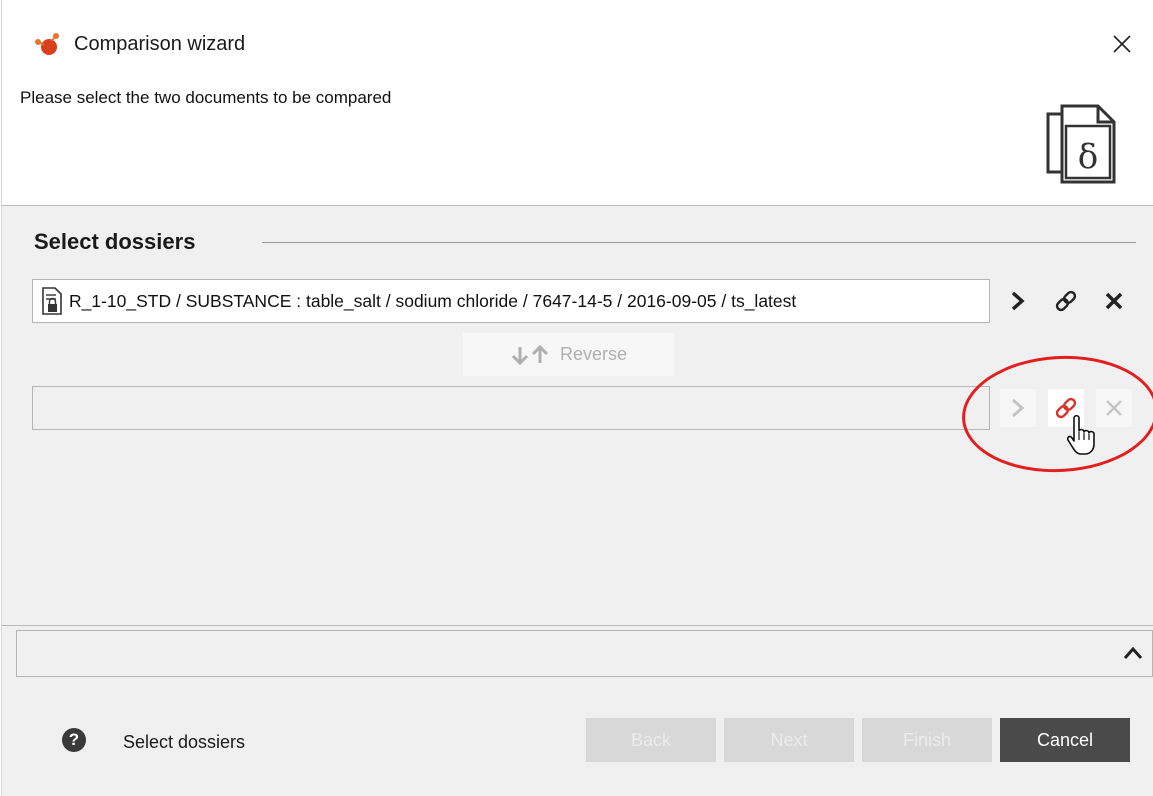 The image size is (1153, 796). I want to click on details-panel, so click(584, 653).